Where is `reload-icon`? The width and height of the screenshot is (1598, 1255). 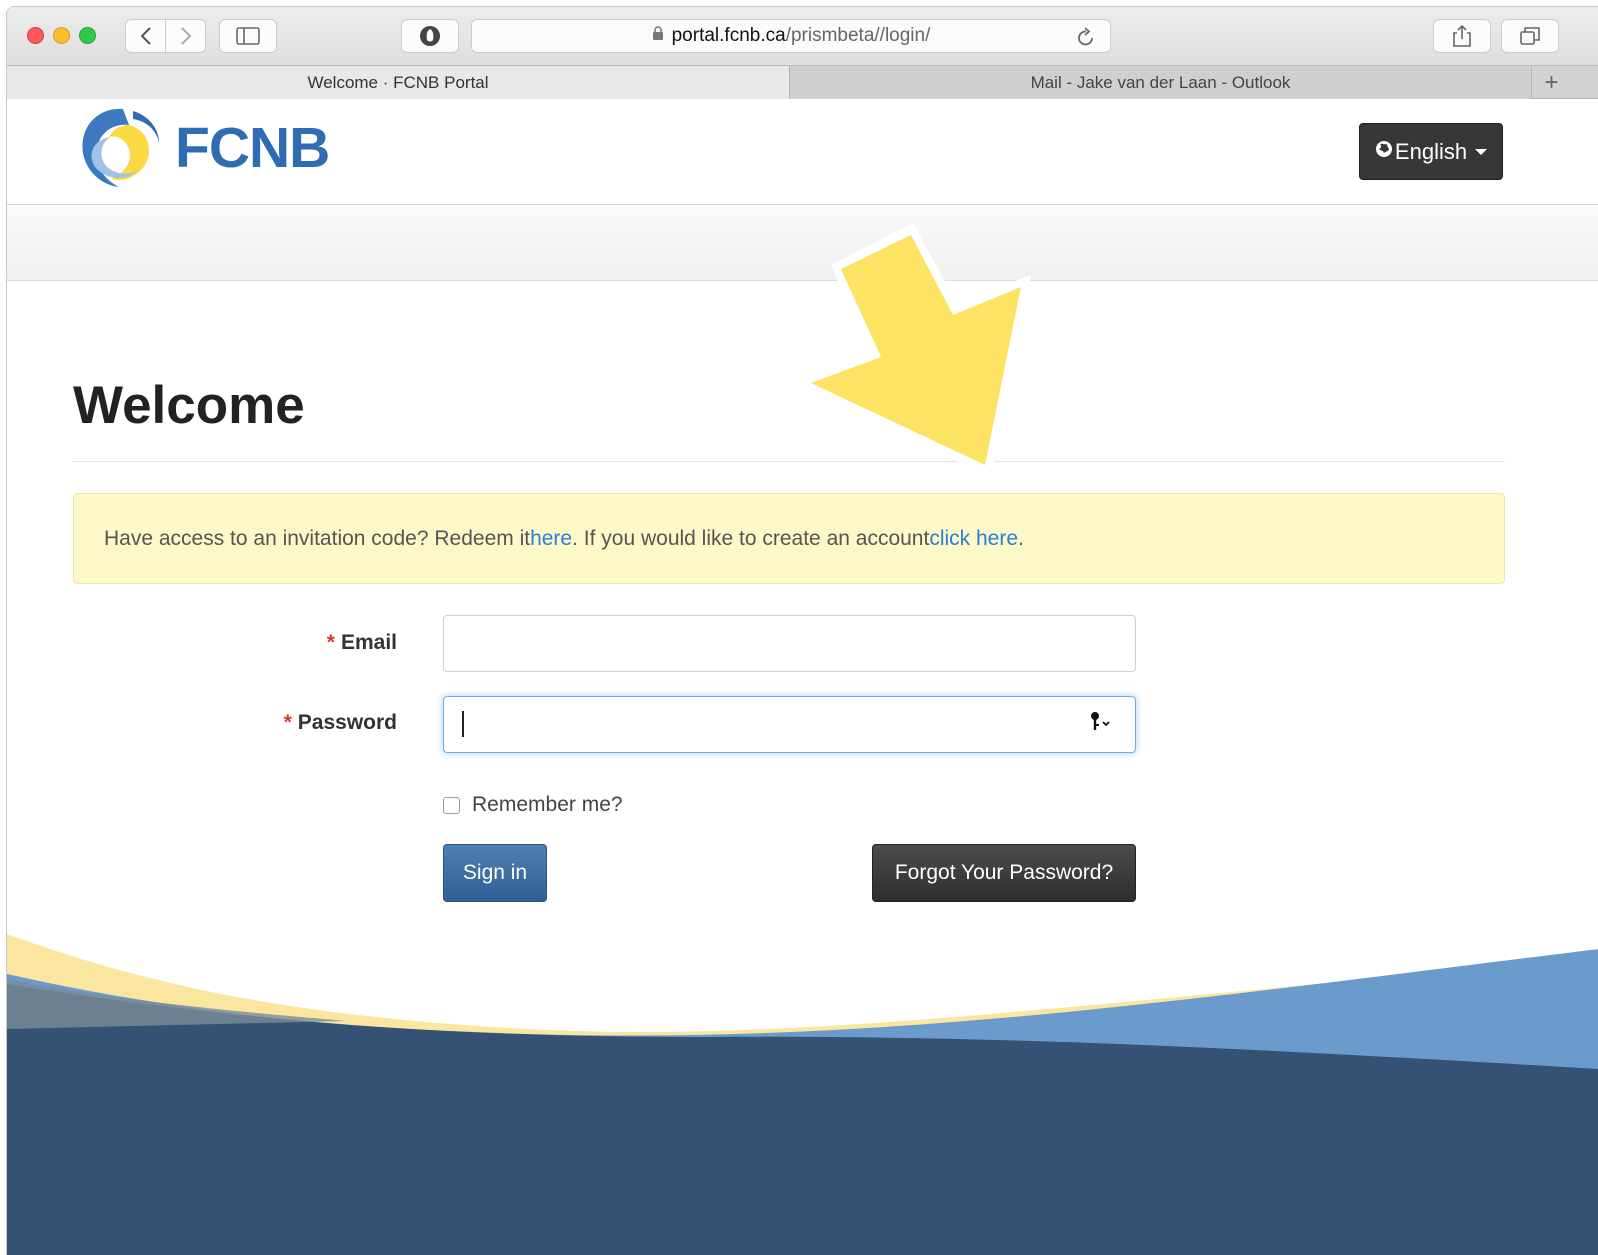 reload-icon is located at coordinates (1086, 40).